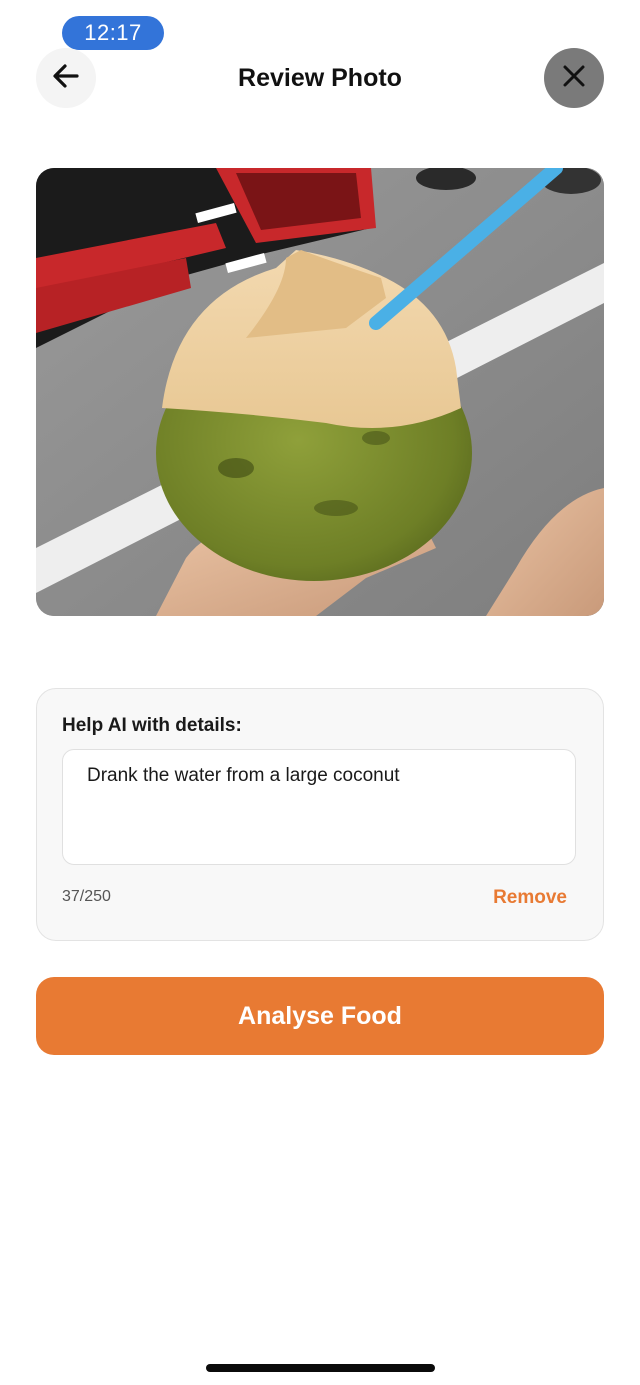  What do you see at coordinates (320, 1016) in the screenshot?
I see `analyse-food-button: Analyse Food` at bounding box center [320, 1016].